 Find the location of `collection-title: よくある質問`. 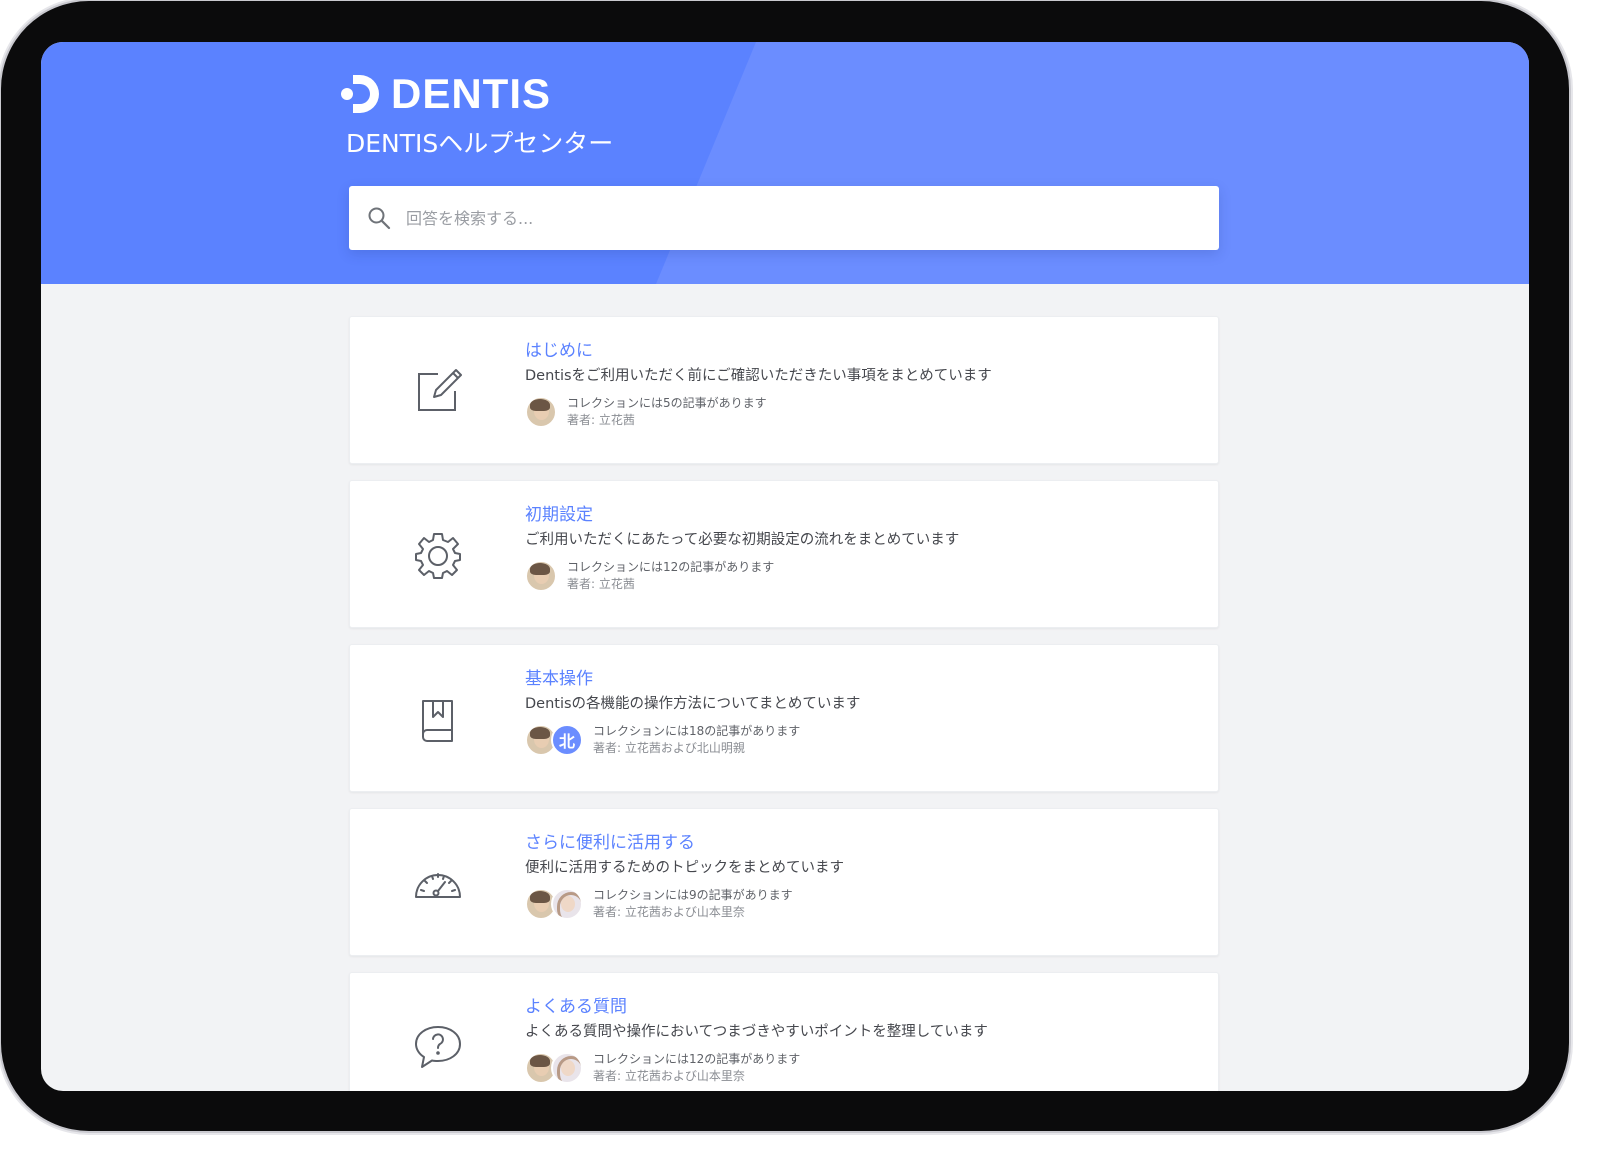

collection-title: よくある質問 is located at coordinates (861, 1007).